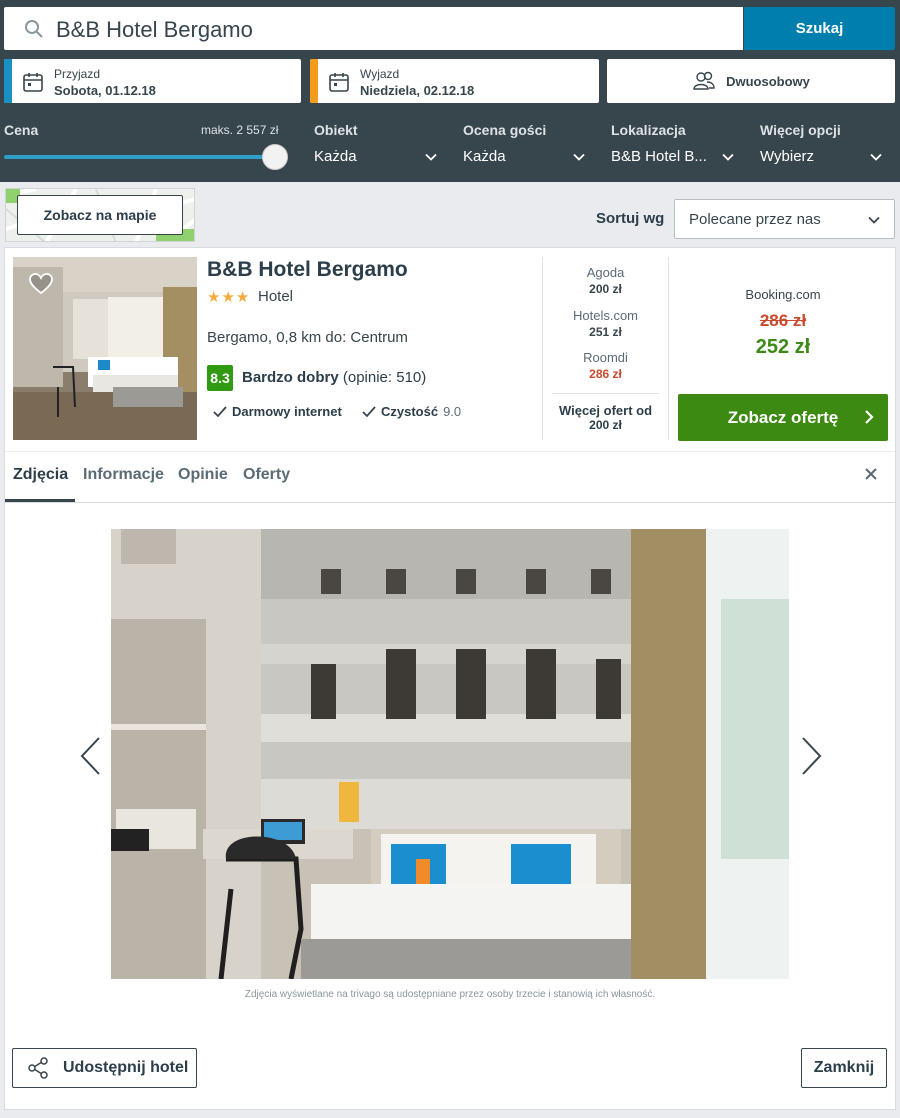 This screenshot has width=900, height=1118. What do you see at coordinates (266, 475) in the screenshot?
I see `tab-deals: Oferty` at bounding box center [266, 475].